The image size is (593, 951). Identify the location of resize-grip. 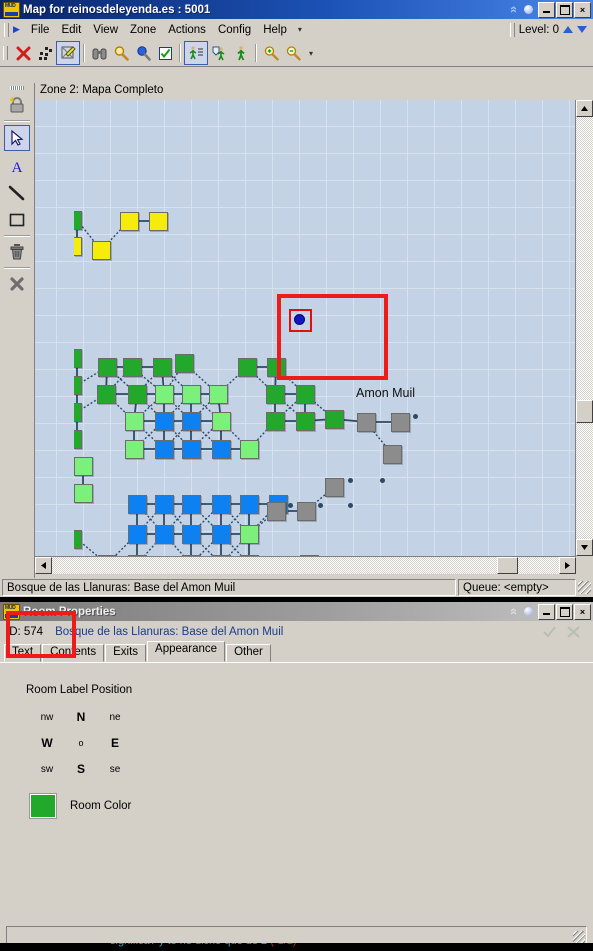
(584, 587).